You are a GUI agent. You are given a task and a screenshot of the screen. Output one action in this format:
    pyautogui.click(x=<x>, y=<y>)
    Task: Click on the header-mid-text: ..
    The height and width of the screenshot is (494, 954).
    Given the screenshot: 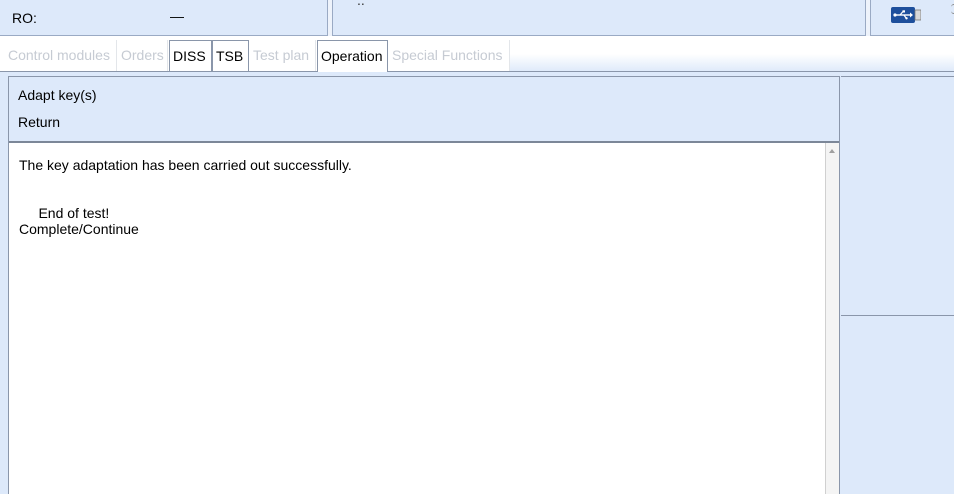 What is the action you would take?
    pyautogui.click(x=361, y=4)
    